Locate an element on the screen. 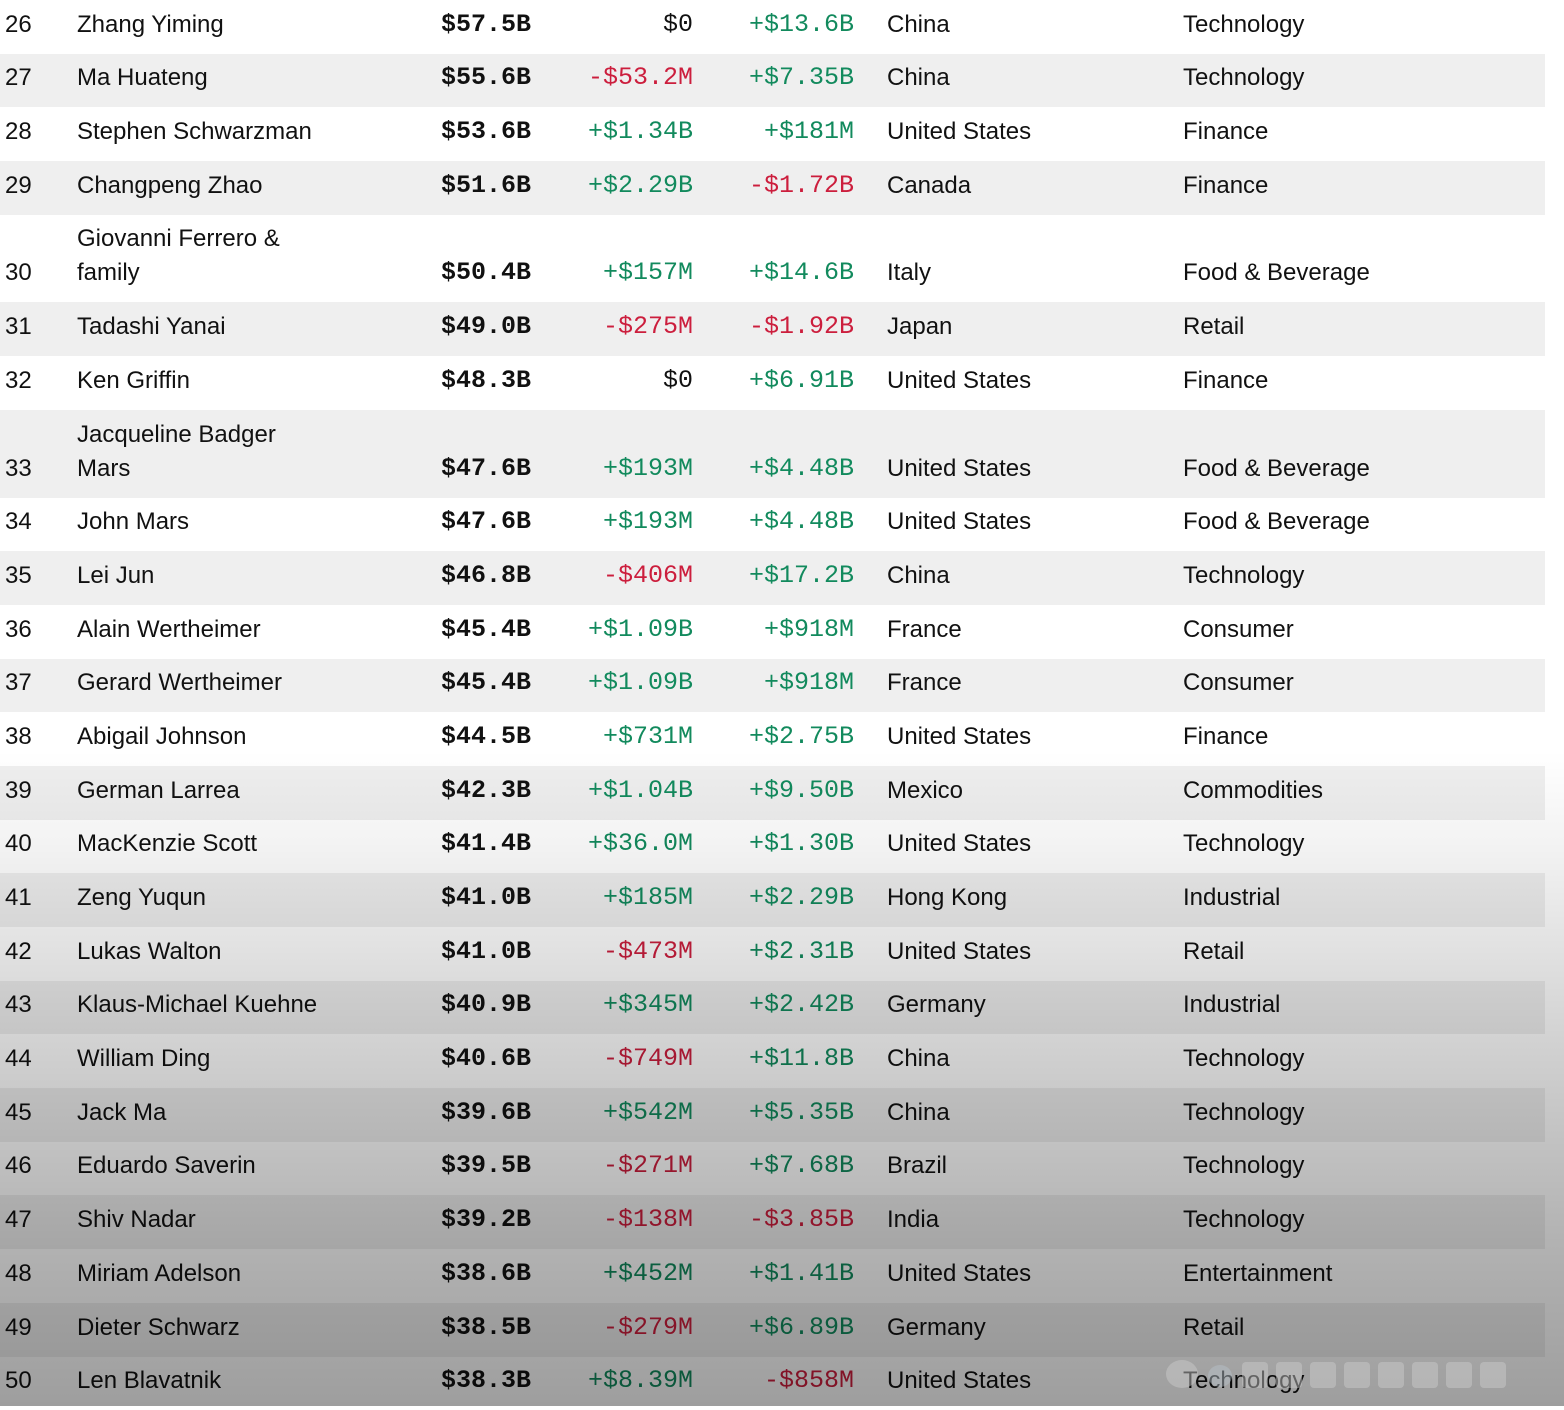 This screenshot has width=1564, height=1410. net-worth-cell: $41.0B is located at coordinates (486, 952).